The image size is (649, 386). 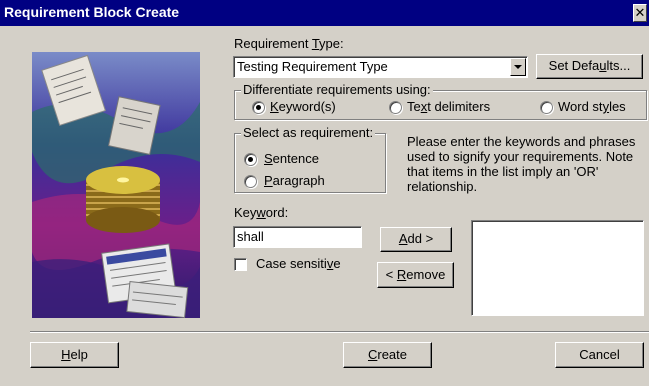 What do you see at coordinates (291, 158) in the screenshot?
I see `radio-sentence-label: Sentence` at bounding box center [291, 158].